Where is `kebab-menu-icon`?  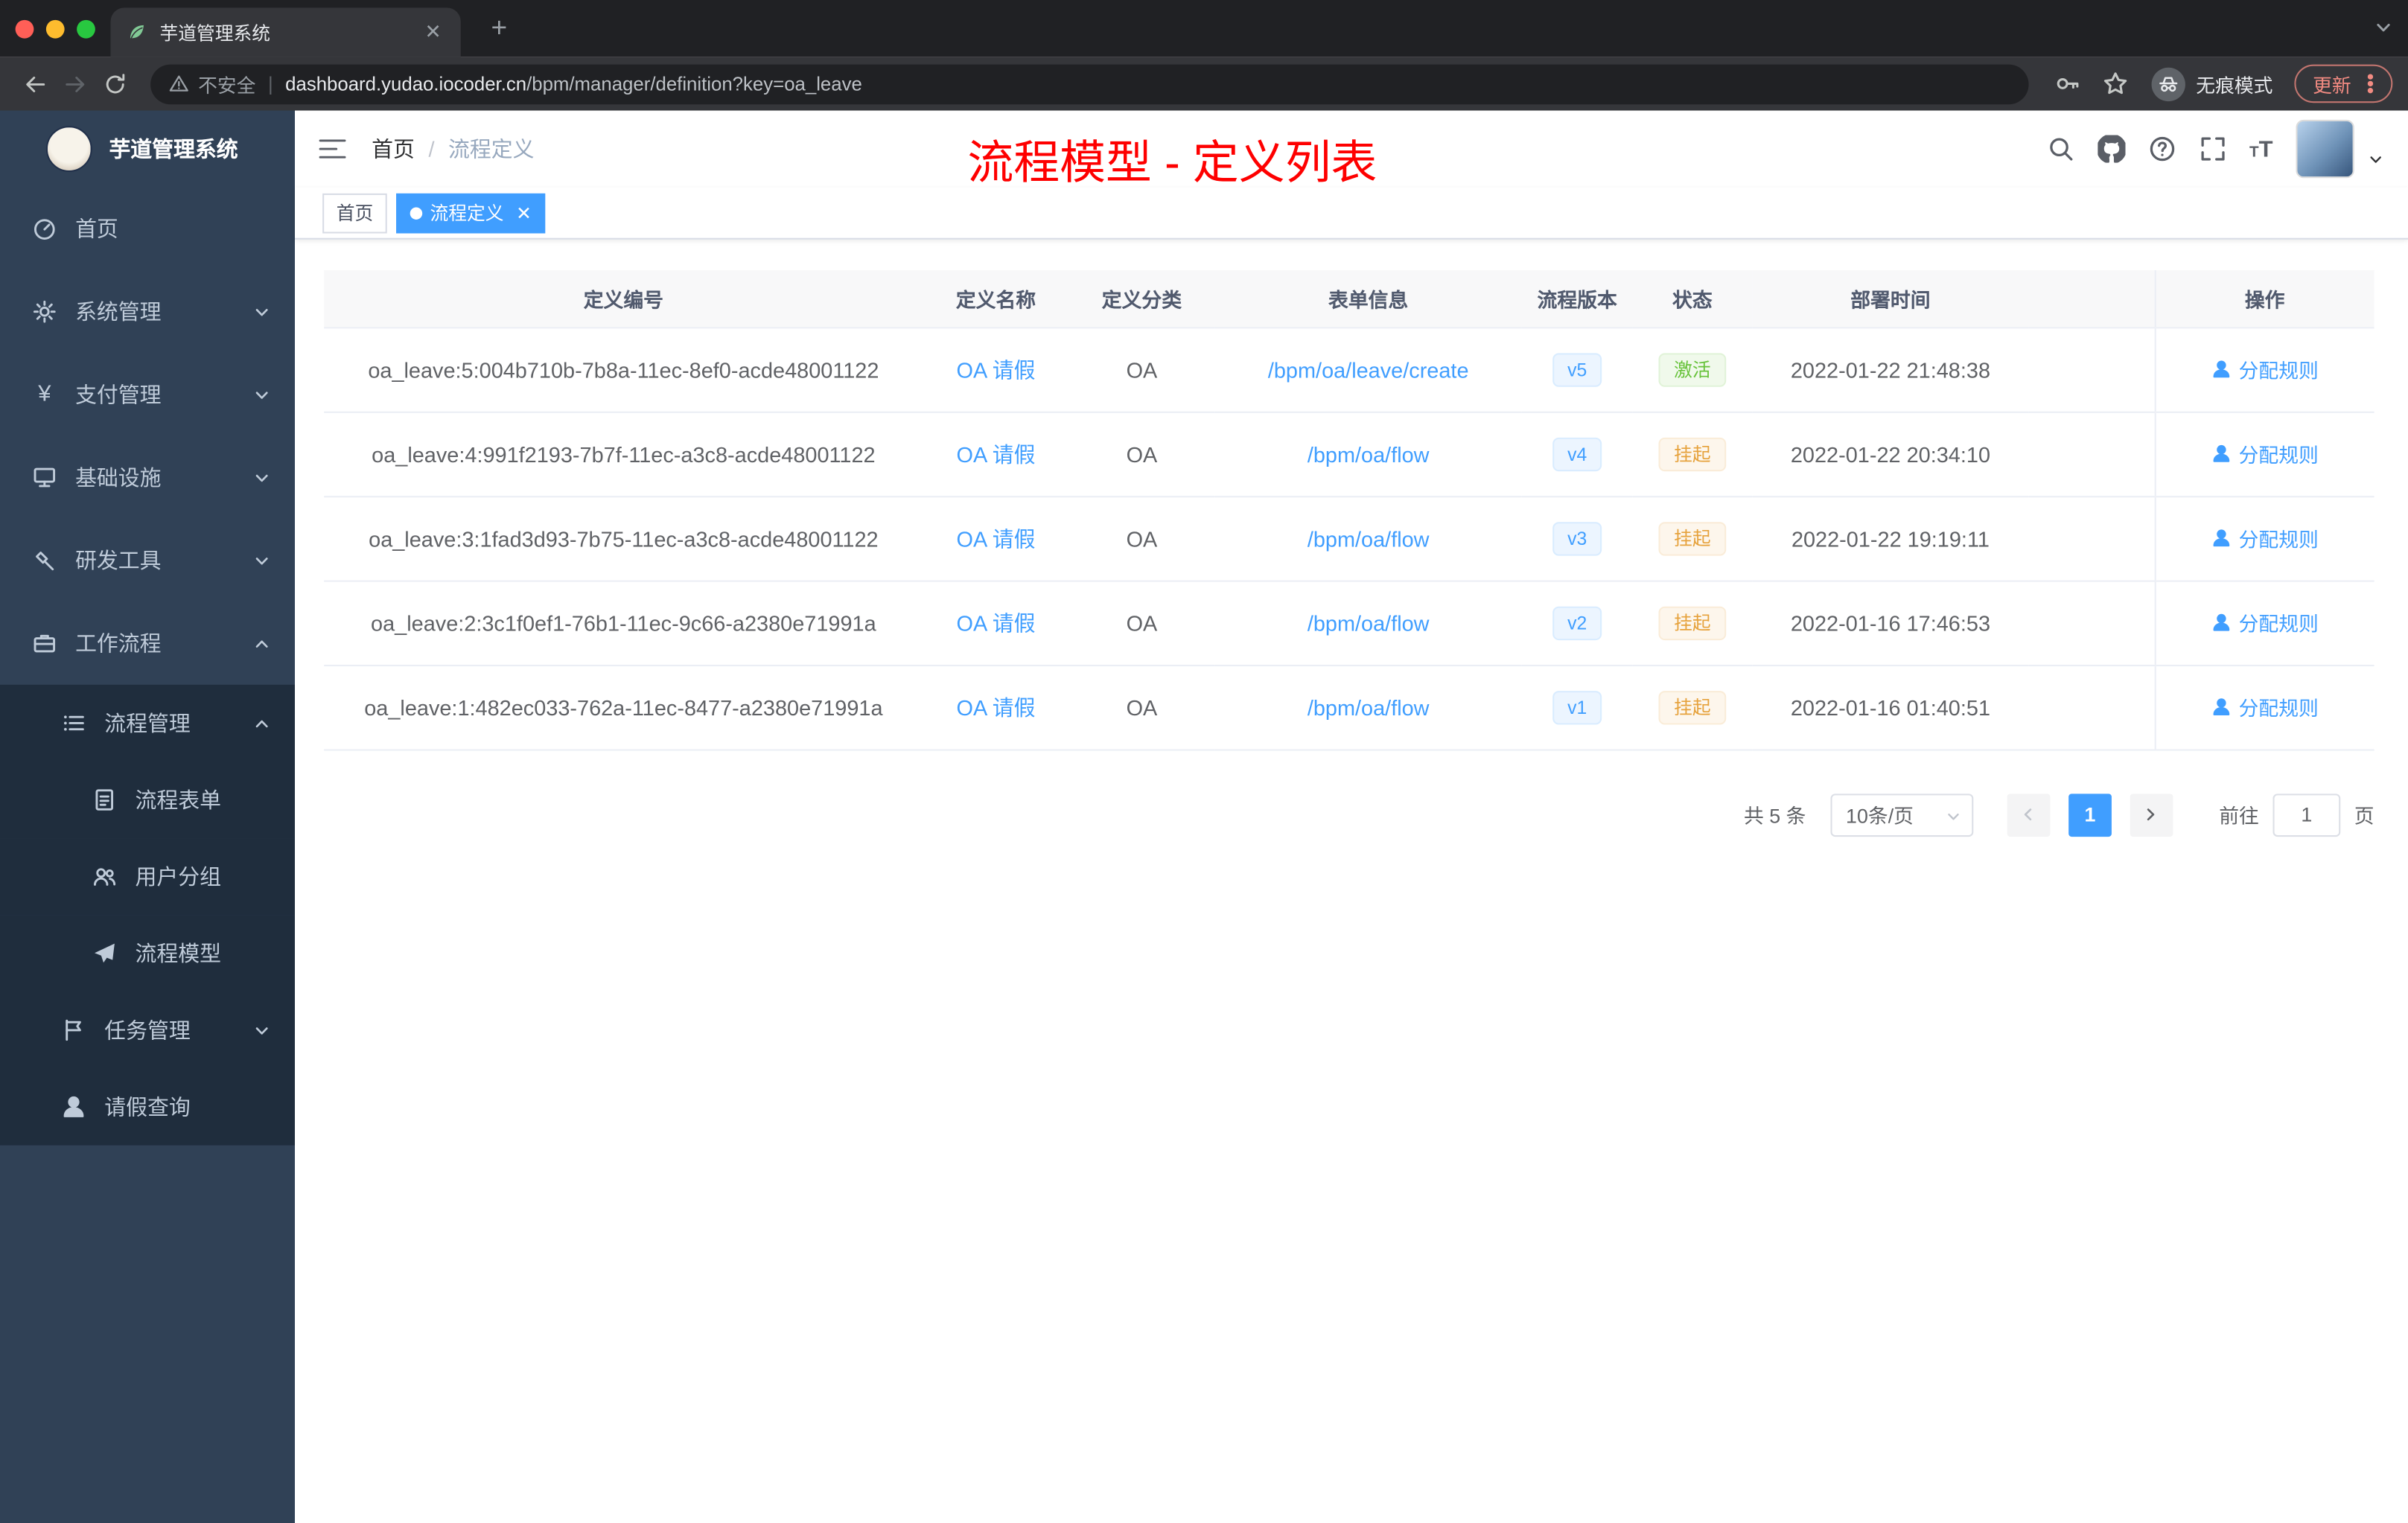
kebab-menu-icon is located at coordinates (2370, 83).